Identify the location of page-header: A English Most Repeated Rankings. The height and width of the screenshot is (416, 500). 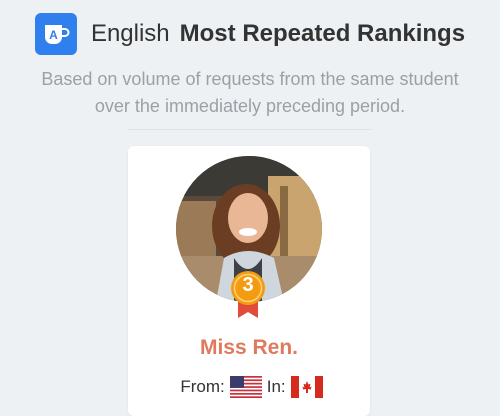
(250, 34).